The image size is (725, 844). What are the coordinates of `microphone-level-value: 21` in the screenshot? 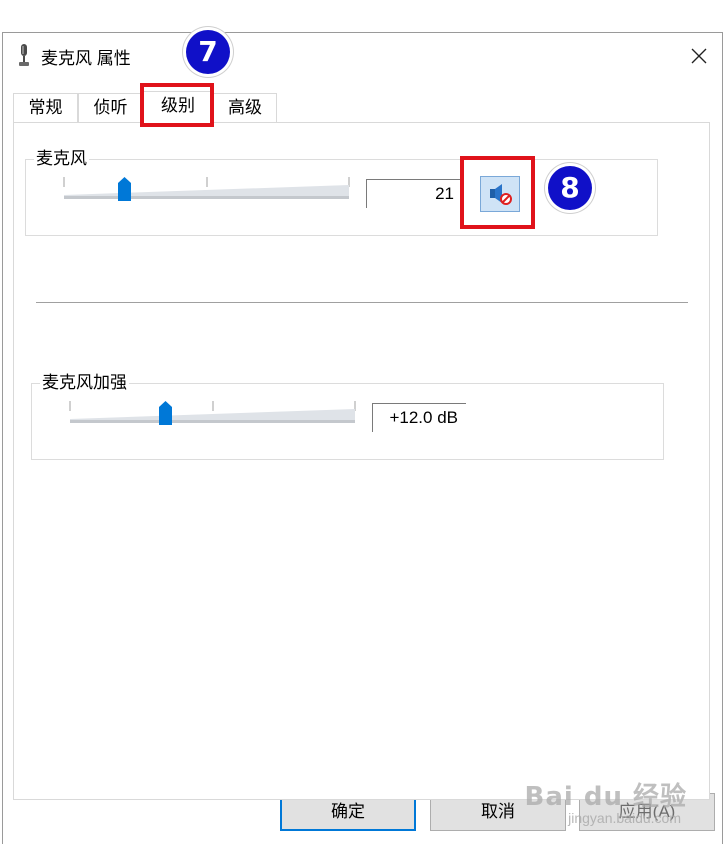 It's located at (414, 193).